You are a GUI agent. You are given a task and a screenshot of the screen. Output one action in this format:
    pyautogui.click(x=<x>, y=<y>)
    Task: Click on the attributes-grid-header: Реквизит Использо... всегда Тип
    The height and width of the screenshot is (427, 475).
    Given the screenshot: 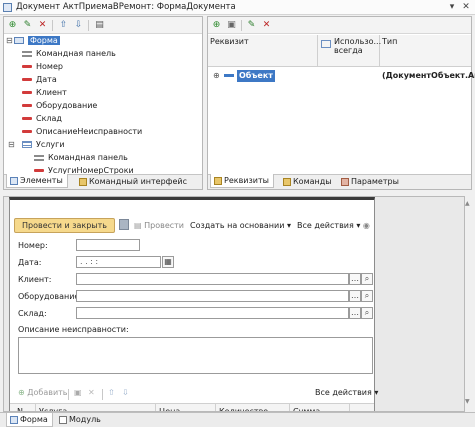 What is the action you would take?
    pyautogui.click(x=339, y=51)
    